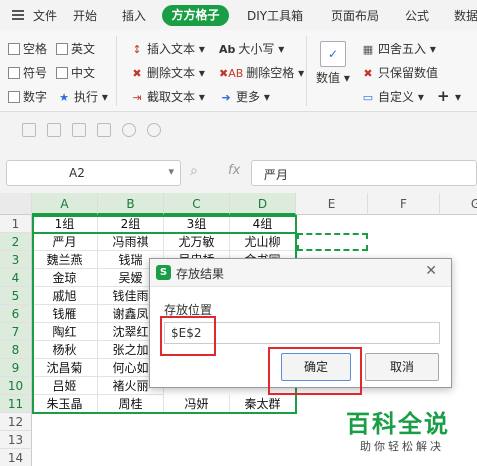 Image resolution: width=477 pixels, height=466 pixels. I want to click on checkbox-space: 空格, so click(27, 49).